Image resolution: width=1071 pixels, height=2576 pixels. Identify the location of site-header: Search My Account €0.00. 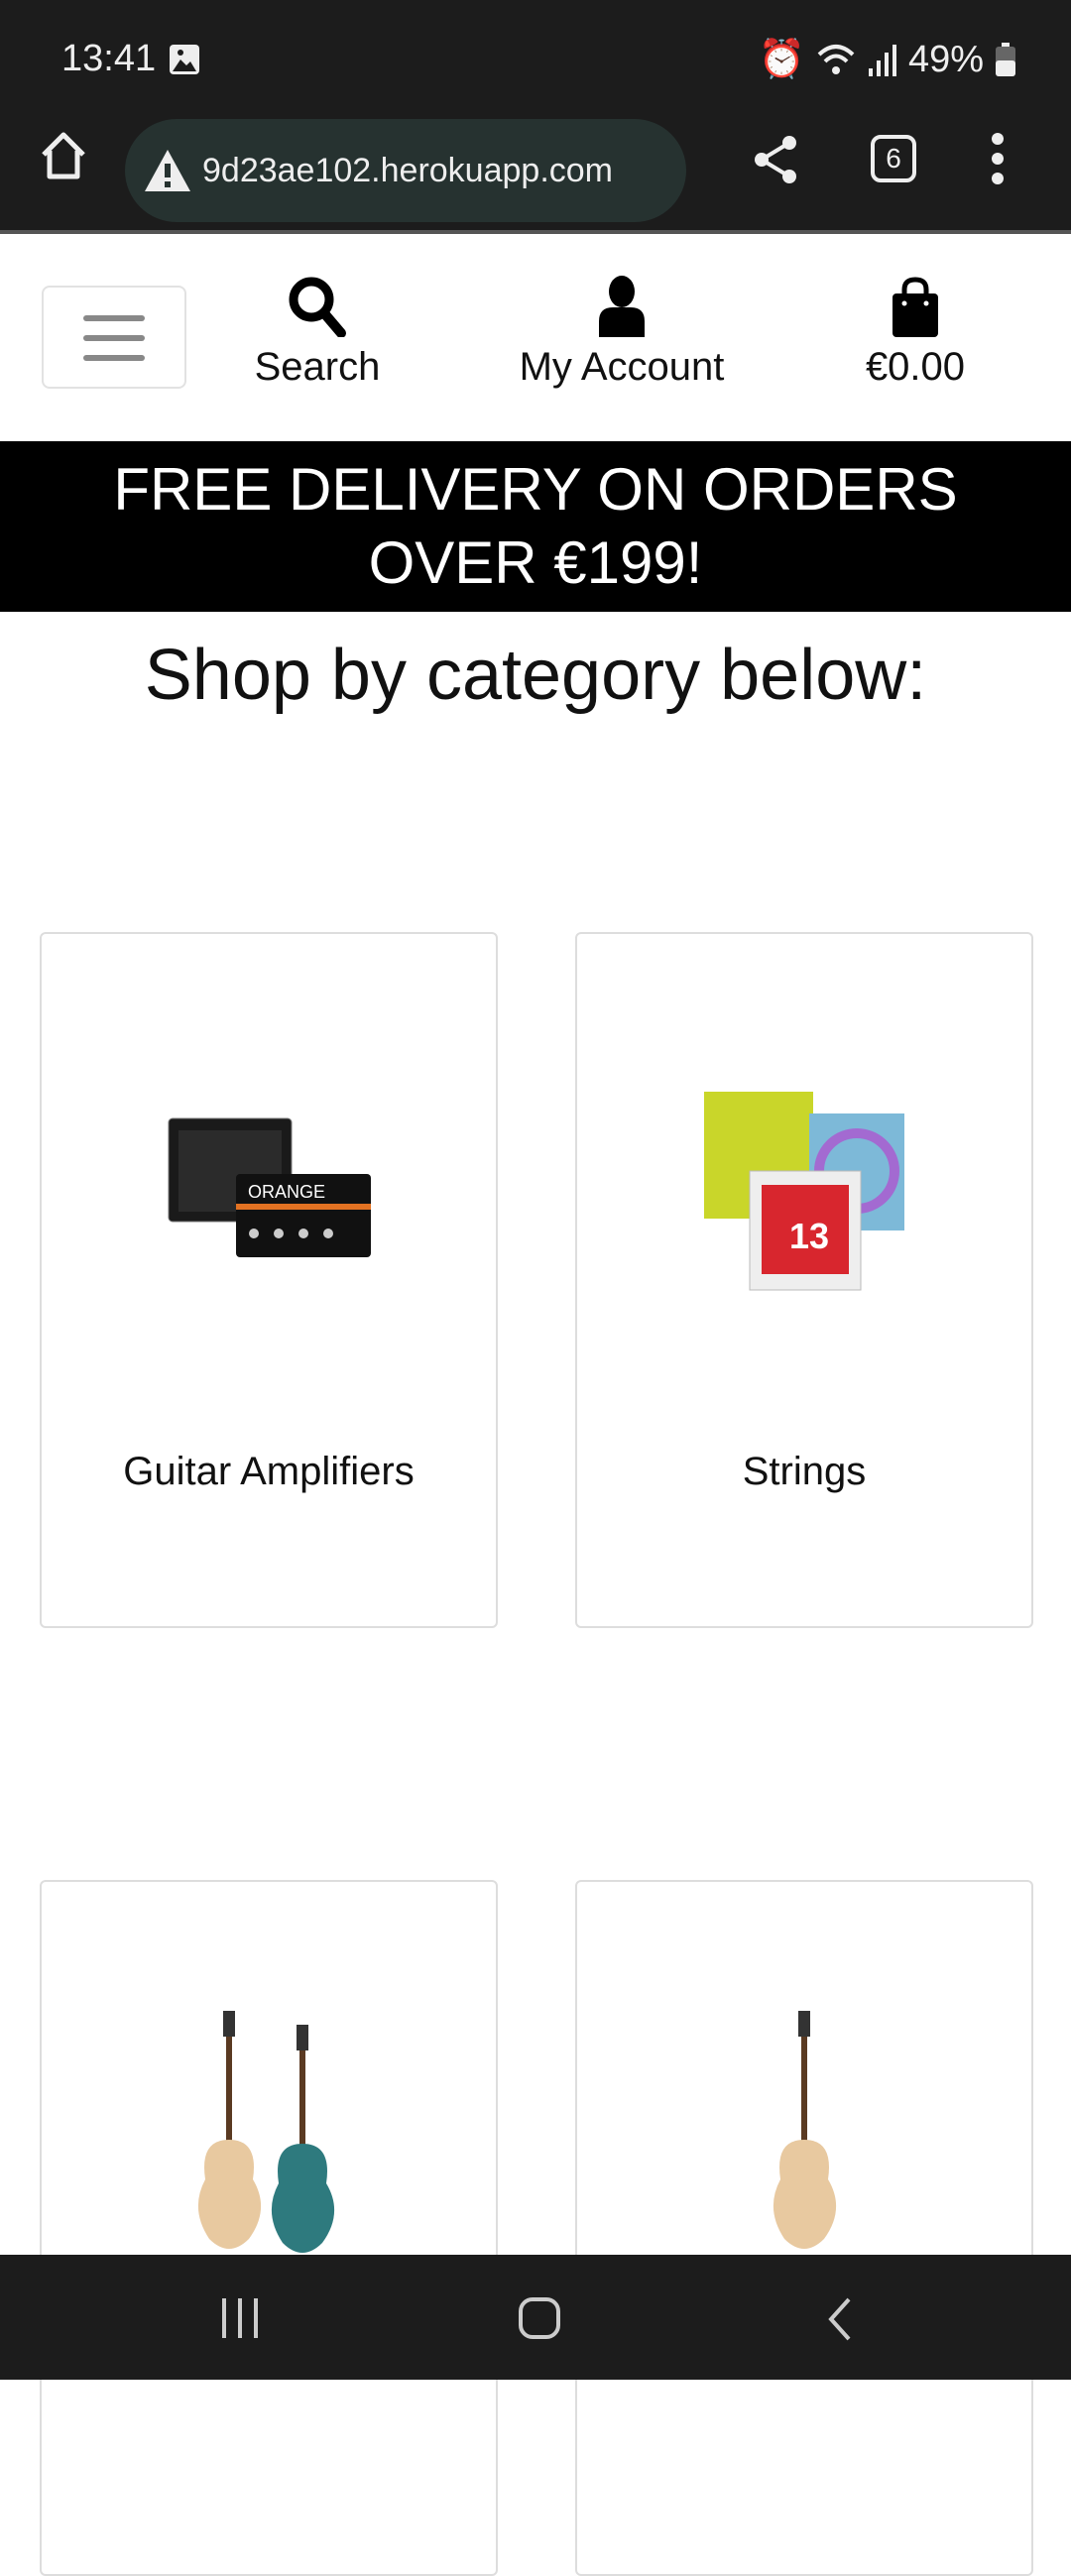
(535, 340).